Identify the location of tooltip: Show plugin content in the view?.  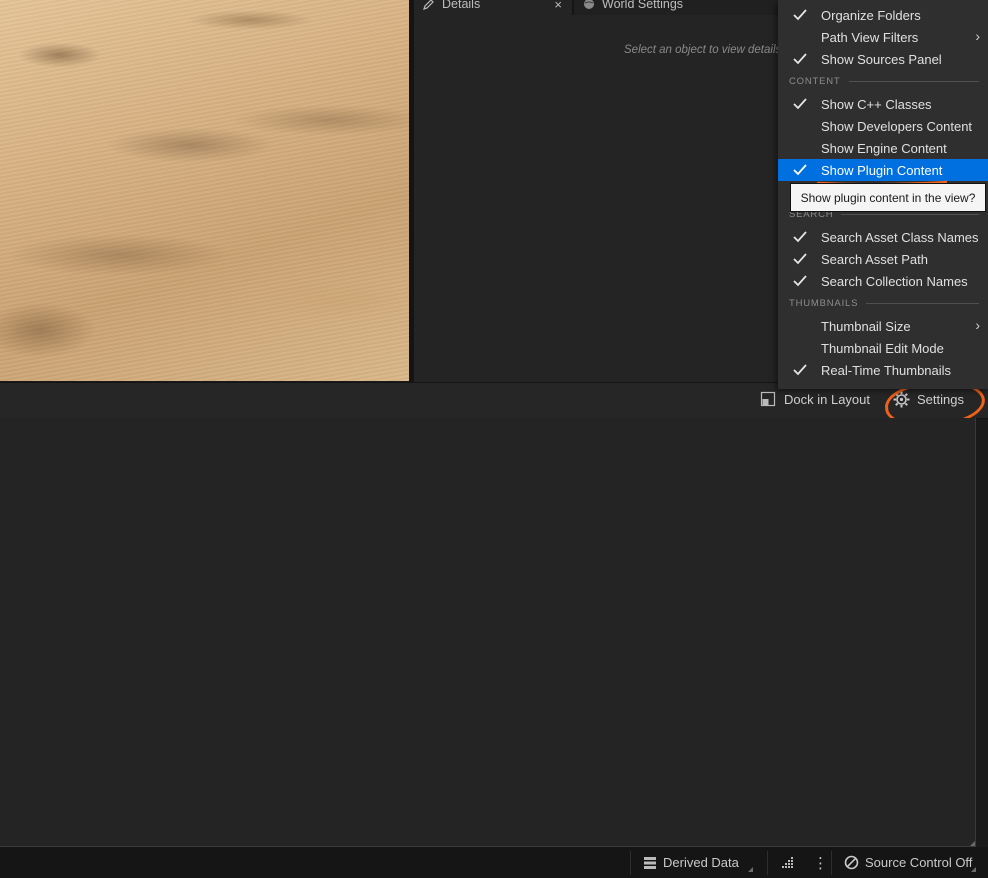
(888, 197).